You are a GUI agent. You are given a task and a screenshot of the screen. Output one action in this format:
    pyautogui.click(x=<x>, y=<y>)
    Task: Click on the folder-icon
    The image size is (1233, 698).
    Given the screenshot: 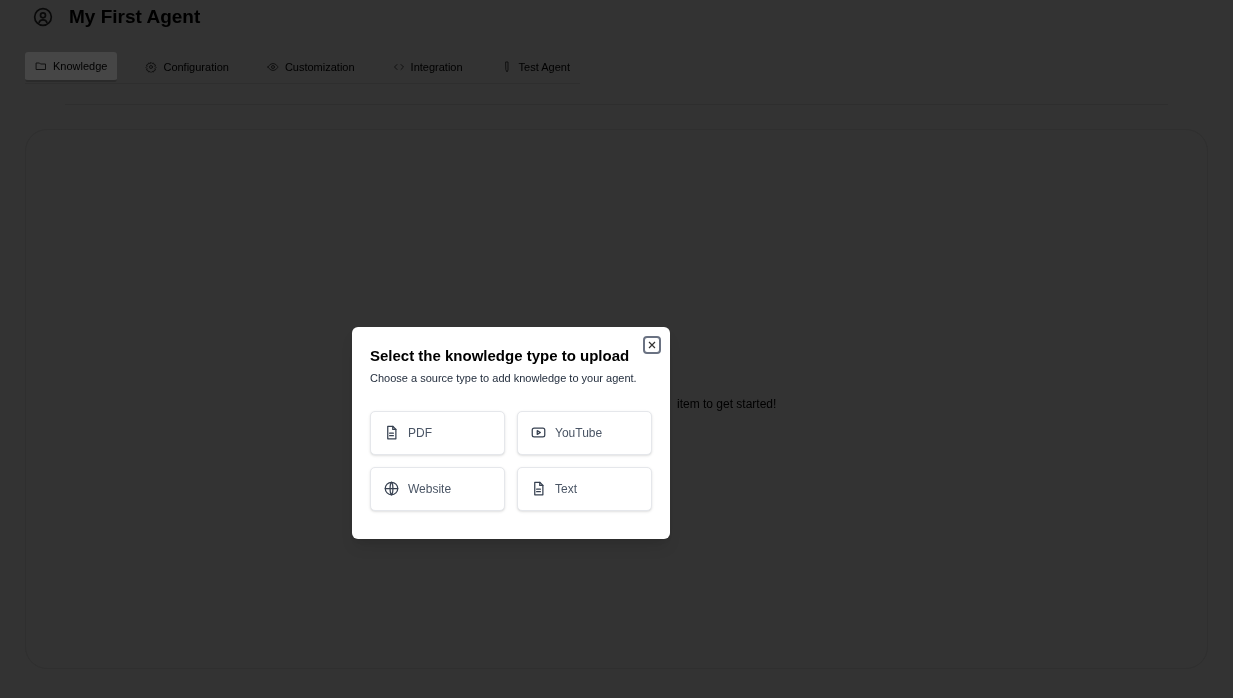 What is the action you would take?
    pyautogui.click(x=41, y=66)
    